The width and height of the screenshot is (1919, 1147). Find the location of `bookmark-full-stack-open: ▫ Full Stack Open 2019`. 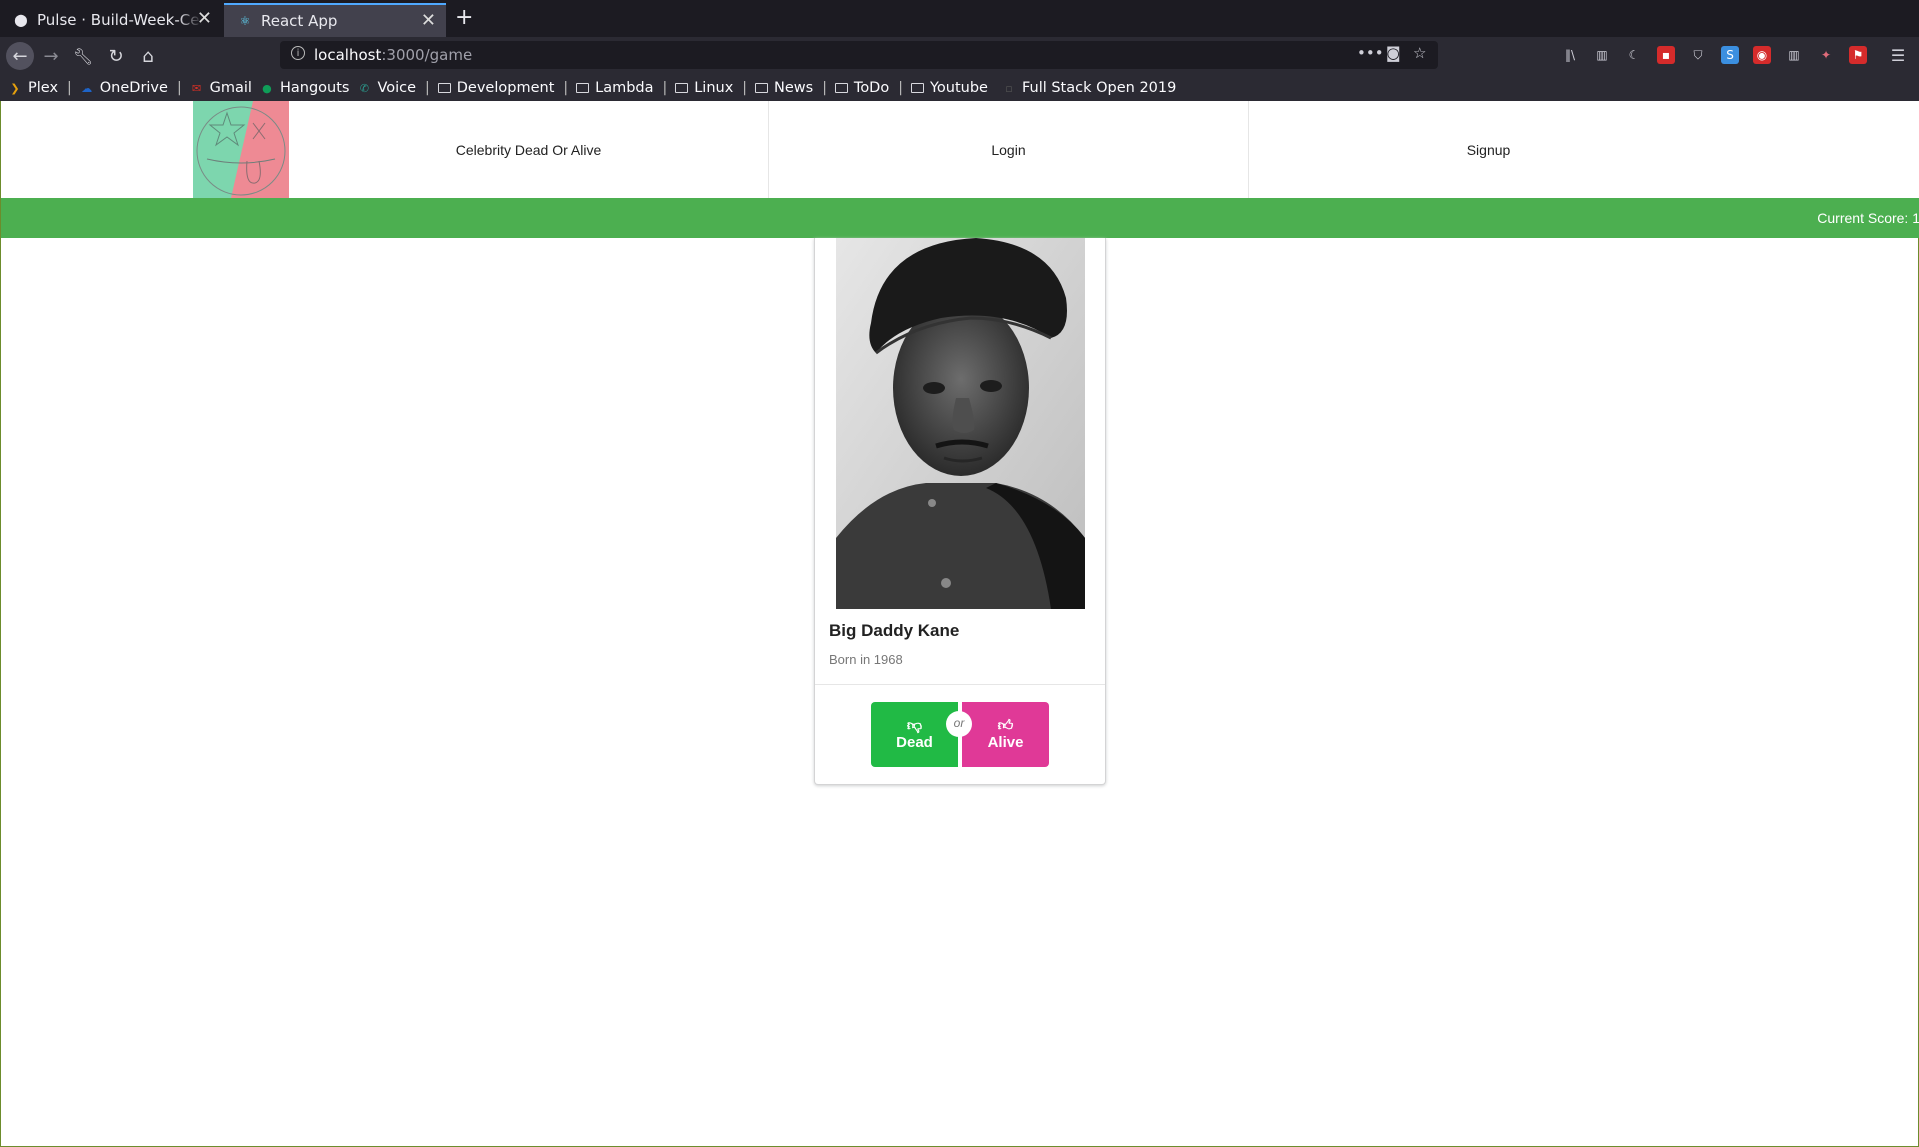

bookmark-full-stack-open: ▫ Full Stack Open 2019 is located at coordinates (1089, 88).